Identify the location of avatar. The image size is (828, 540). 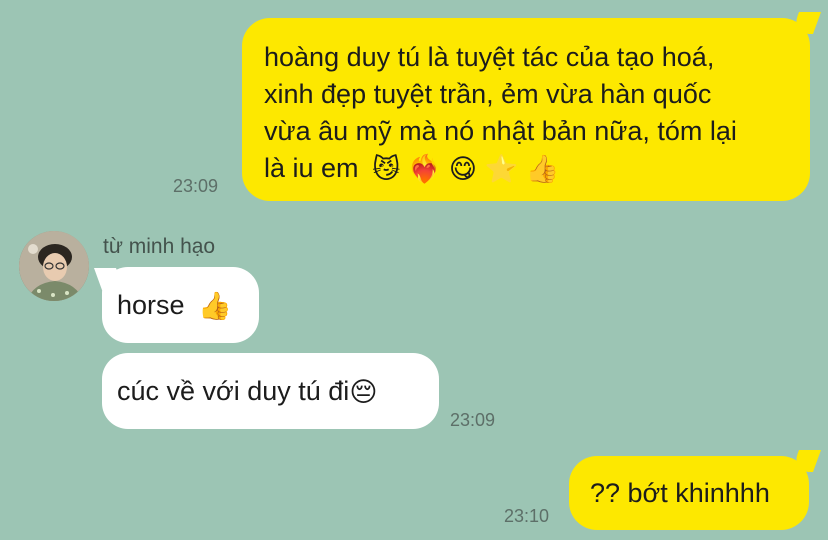
(54, 266).